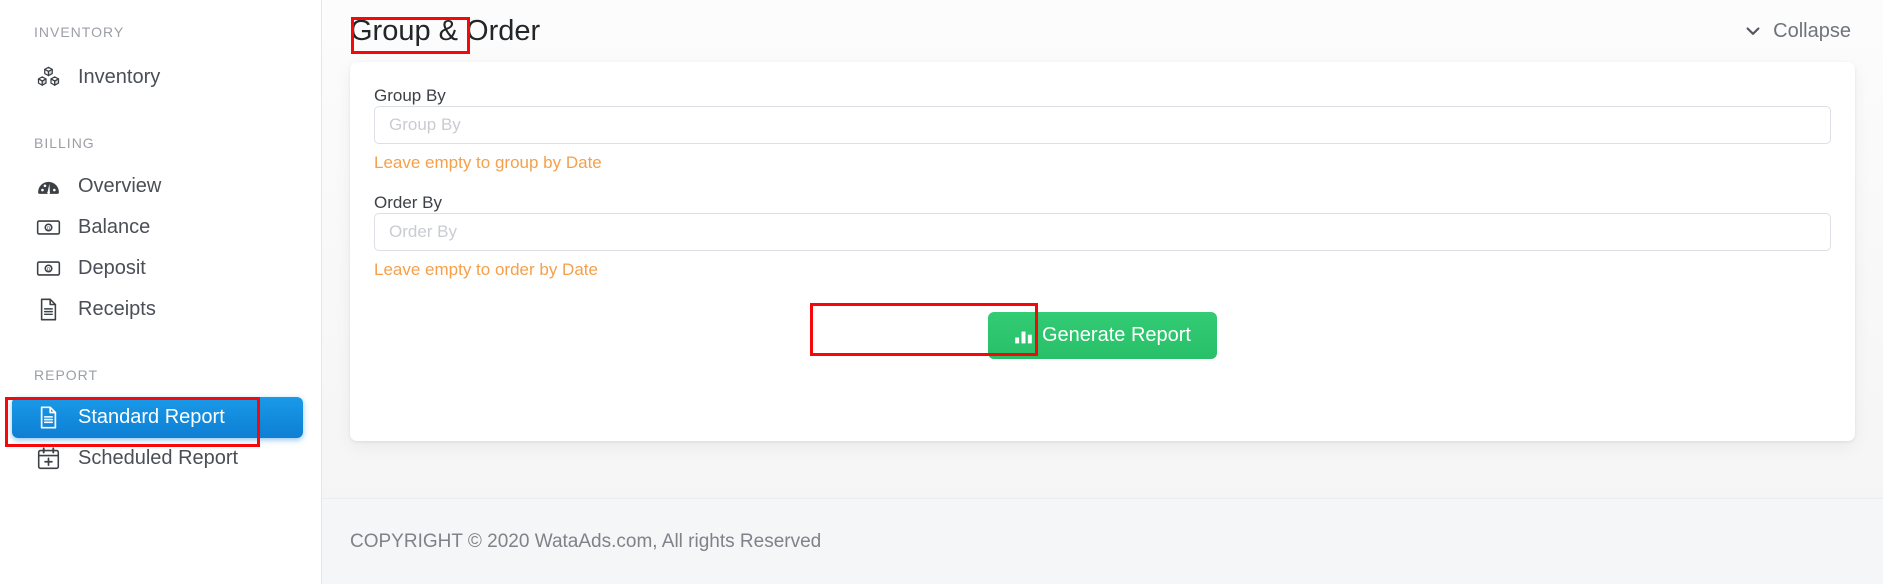  Describe the element at coordinates (120, 186) in the screenshot. I see `sidebar-item-label: Overview` at that location.